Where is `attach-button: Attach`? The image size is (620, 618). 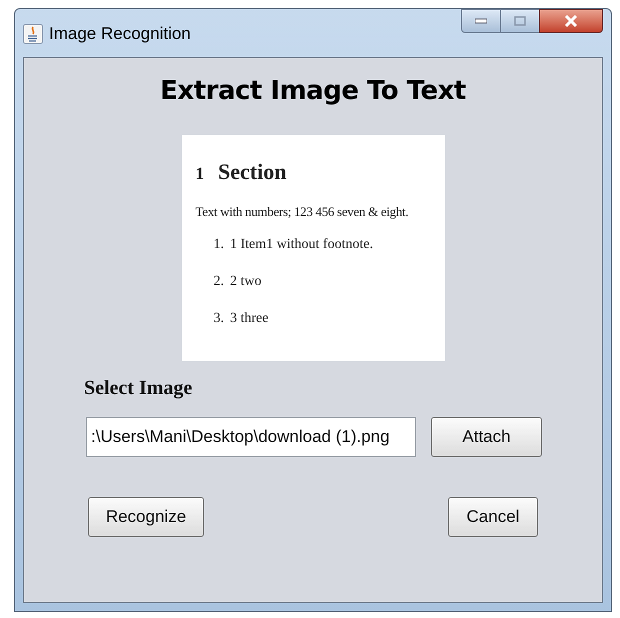 attach-button: Attach is located at coordinates (486, 437).